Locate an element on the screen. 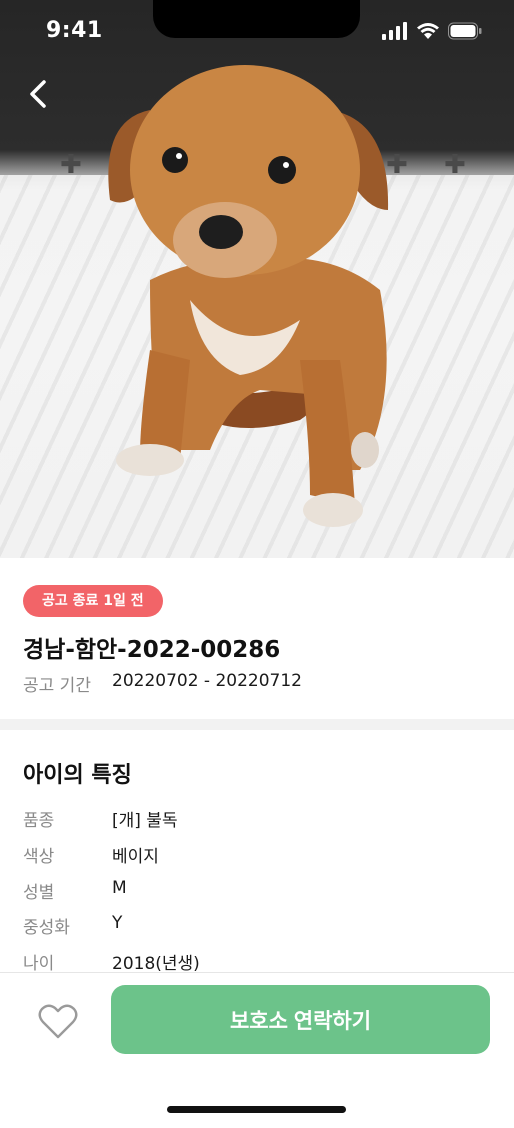 Image resolution: width=514 pixels, height=1128 pixels. status-bar: 9:41 is located at coordinates (257, 32).